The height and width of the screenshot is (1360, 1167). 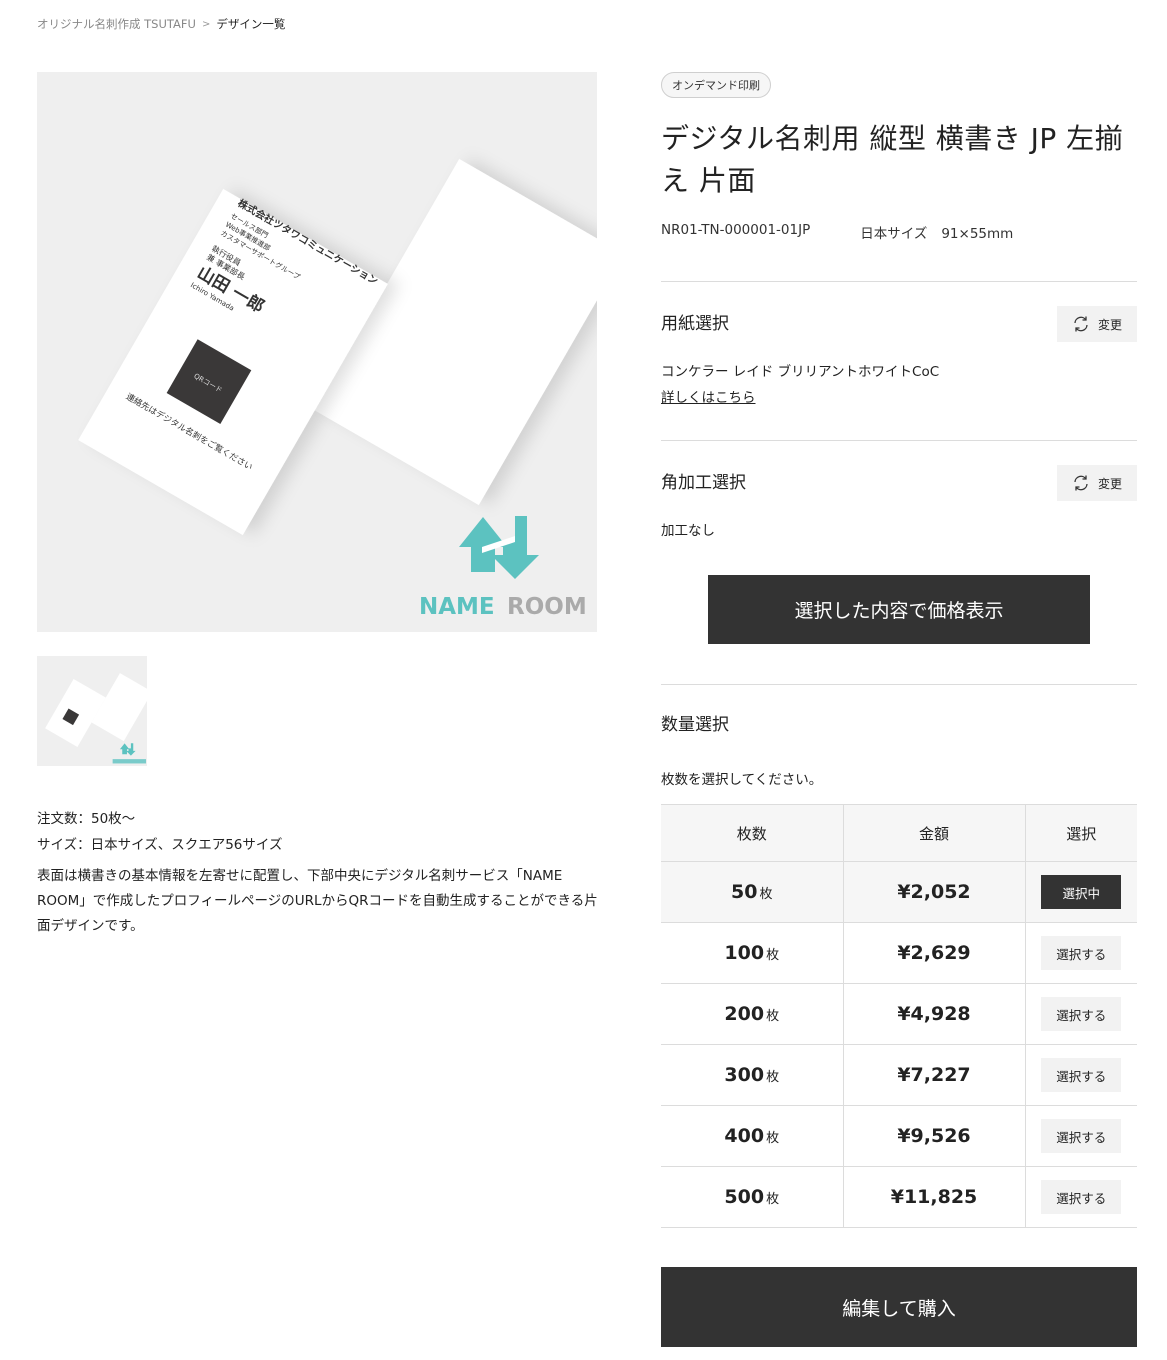 I want to click on corner-section: 角加工選択 変更 加工なし, so click(x=899, y=495).